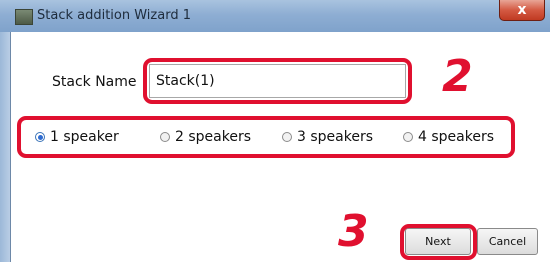 This screenshot has width=550, height=262. Describe the element at coordinates (24, 17) in the screenshot. I see `app-icon` at that location.